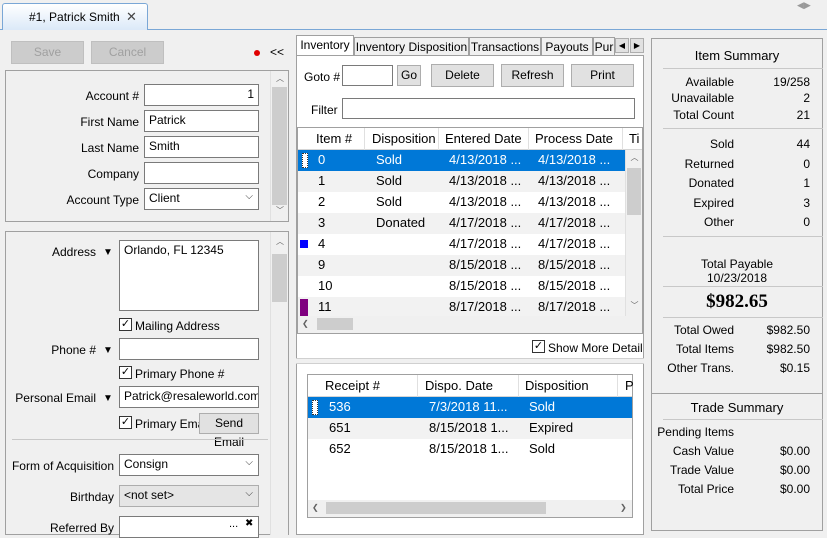 The width and height of the screenshot is (827, 538). Describe the element at coordinates (113, 174) in the screenshot. I see `company-label: Company` at that location.